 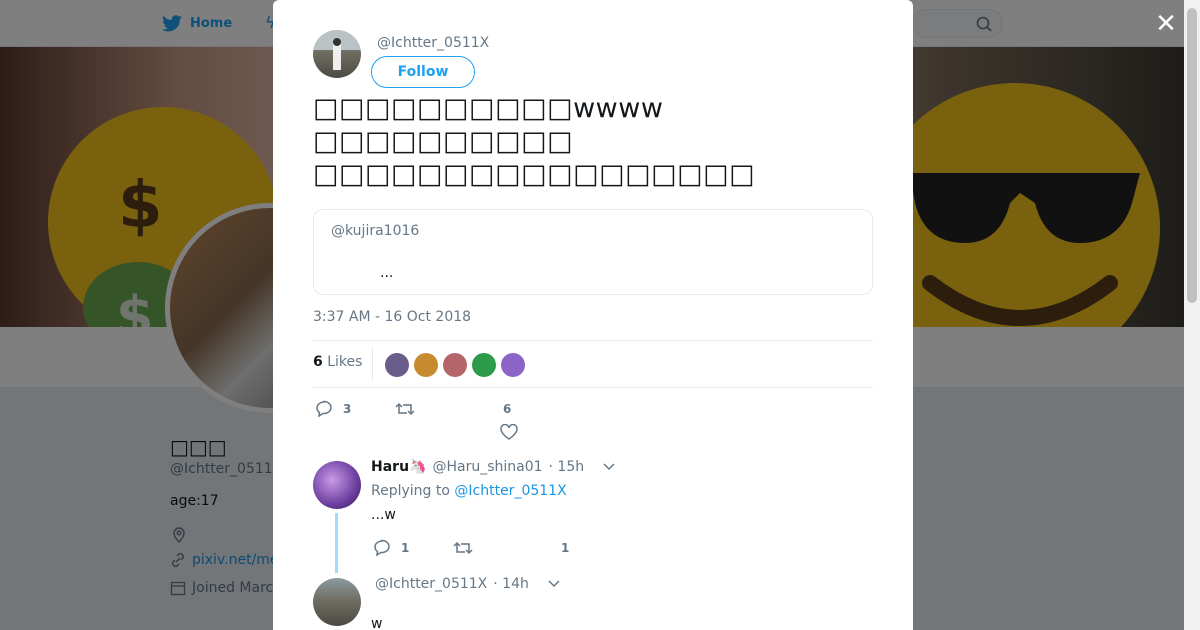 What do you see at coordinates (431, 584) in the screenshot?
I see `reply-author-handle: @Ichtter_0511X` at bounding box center [431, 584].